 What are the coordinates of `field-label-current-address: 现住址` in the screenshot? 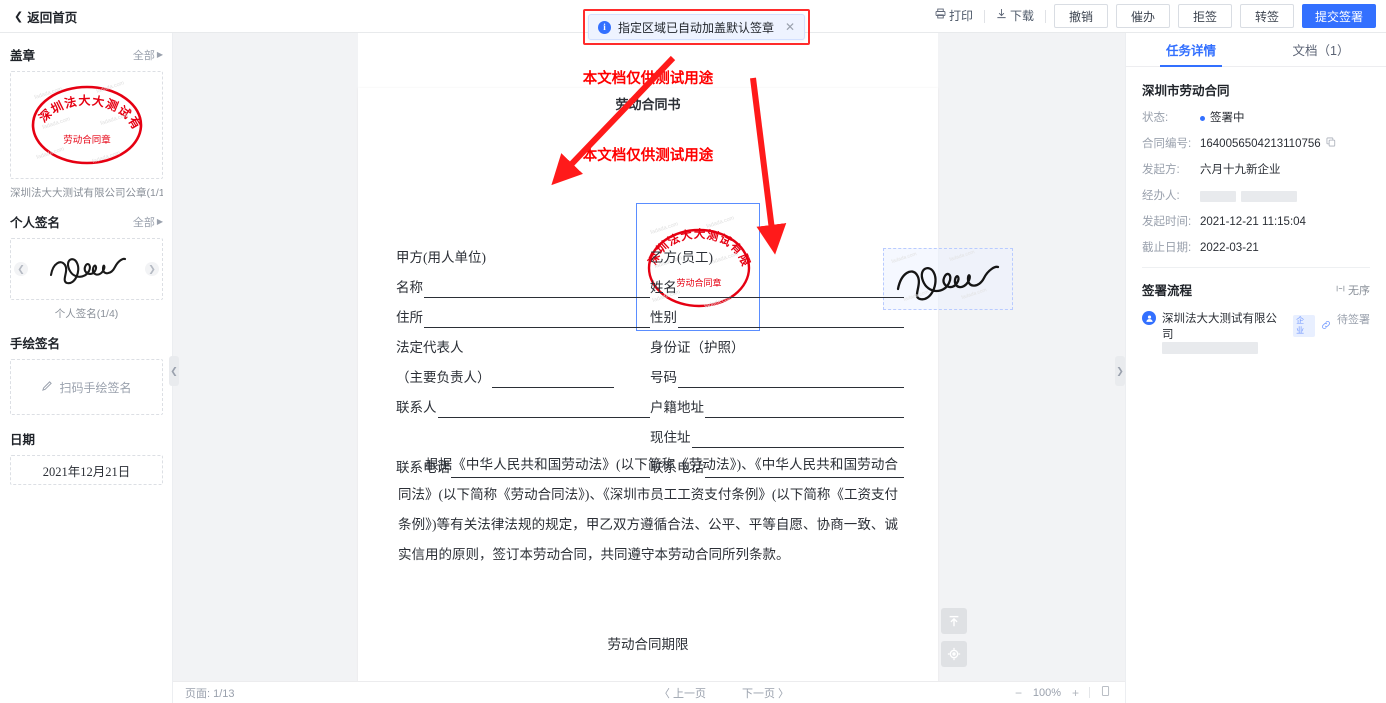 It's located at (670, 437).